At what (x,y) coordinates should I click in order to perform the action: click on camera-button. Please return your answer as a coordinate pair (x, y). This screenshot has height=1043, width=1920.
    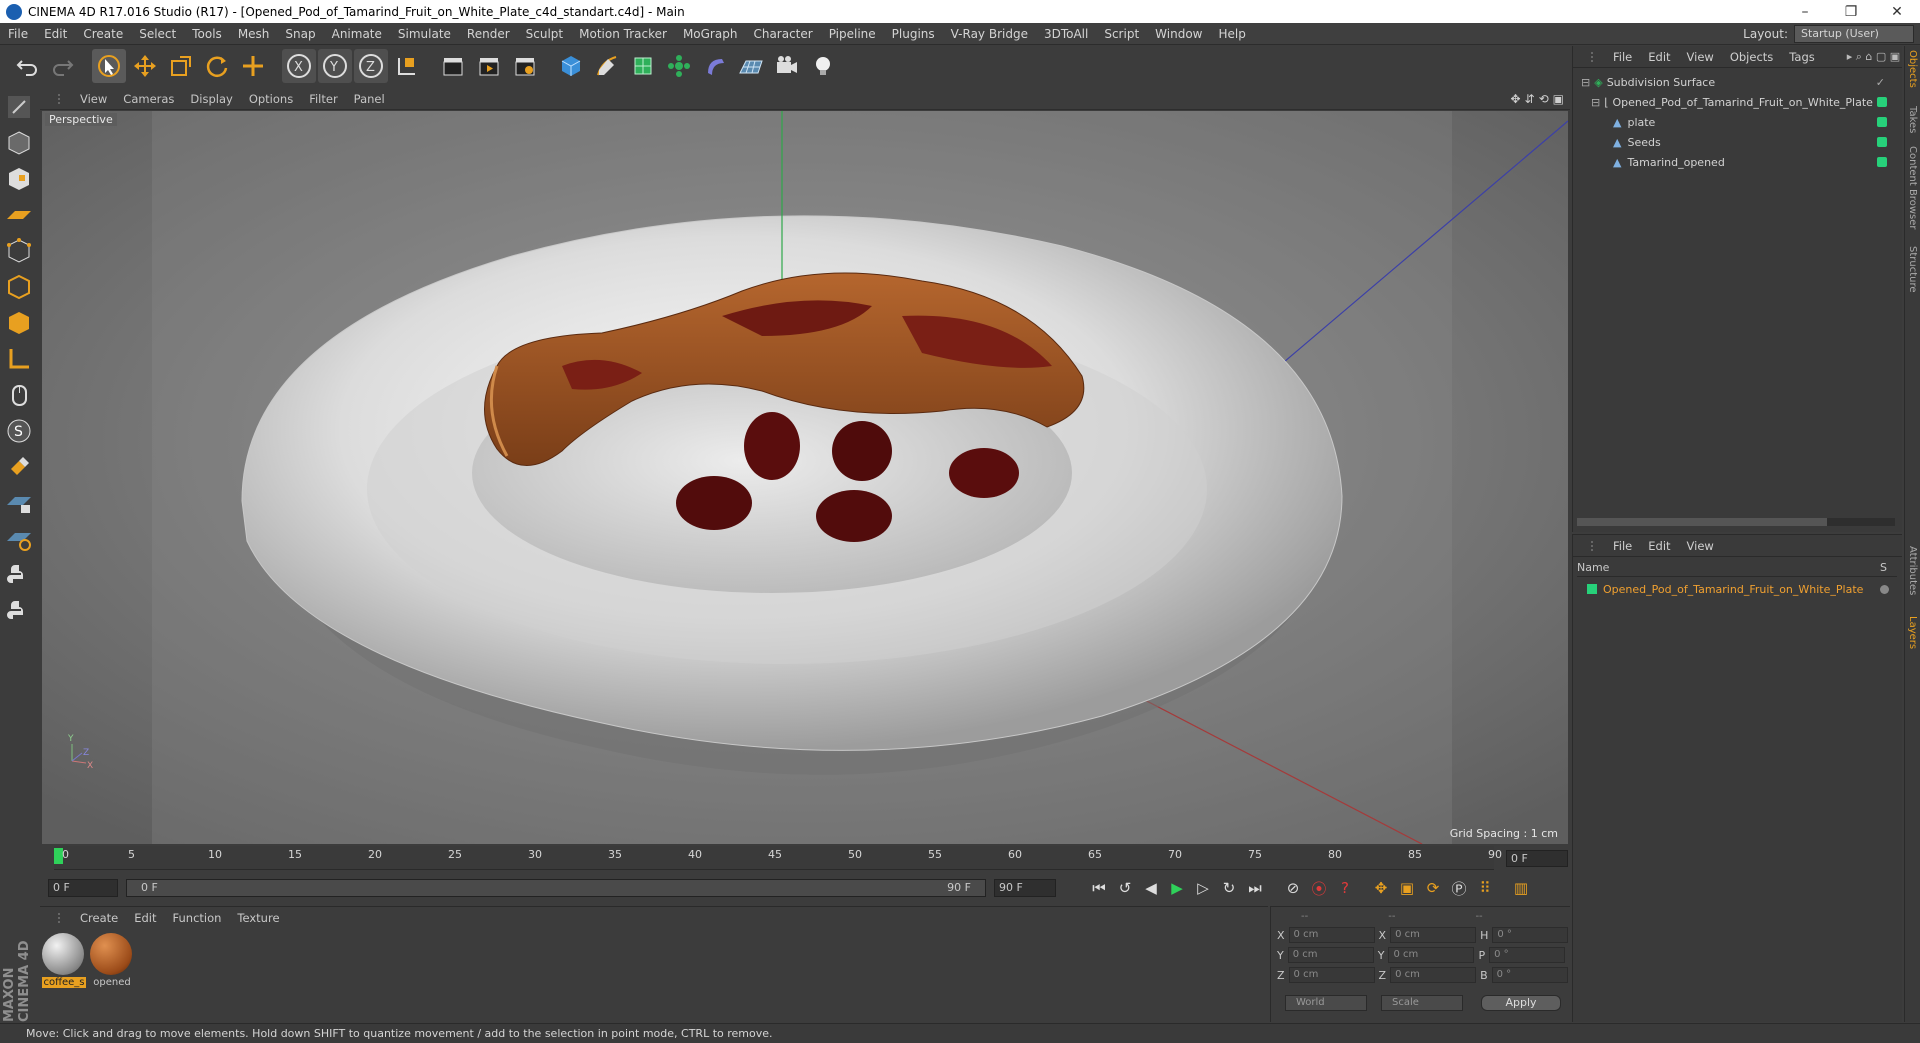
    Looking at the image, I should click on (787, 66).